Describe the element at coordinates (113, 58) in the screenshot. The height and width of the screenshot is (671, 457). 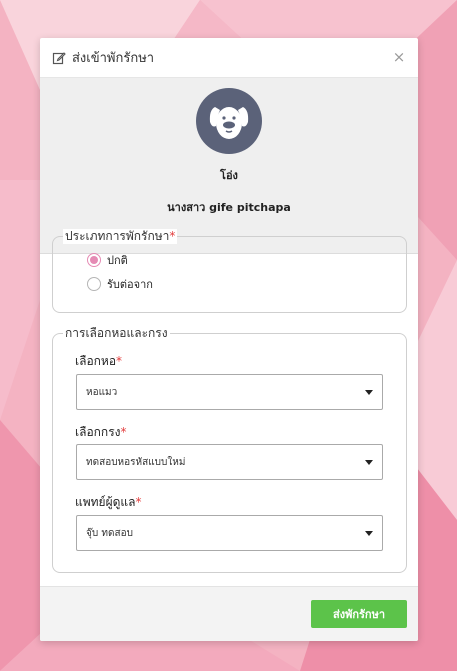
I see `dialog-title: ส่งเข้าพักรักษา` at that location.